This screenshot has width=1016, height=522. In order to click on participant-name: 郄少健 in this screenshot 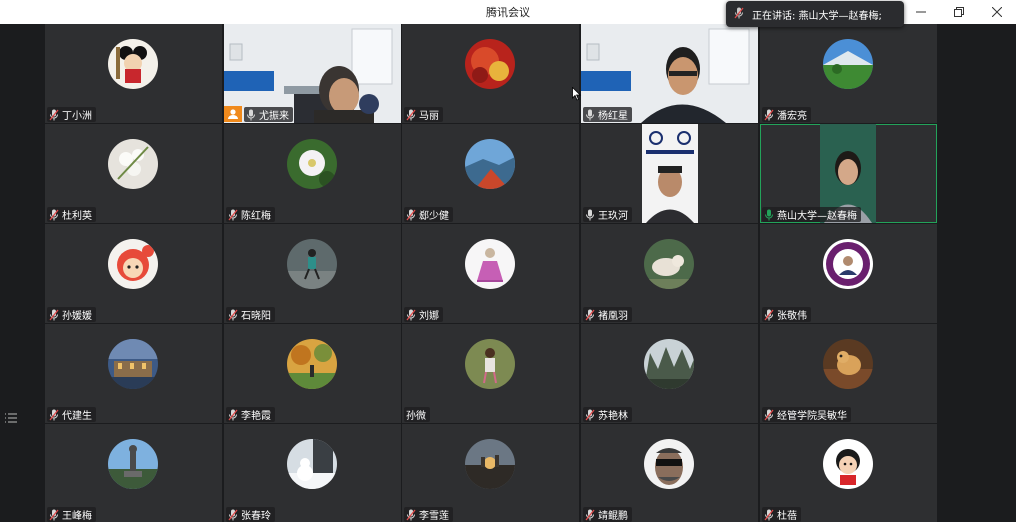, I will do `click(434, 216)`.